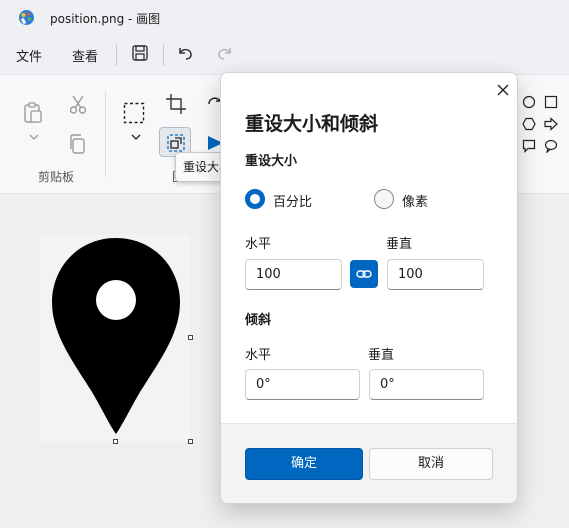 The image size is (569, 528). I want to click on skew-vertical-label: 垂直, so click(381, 355).